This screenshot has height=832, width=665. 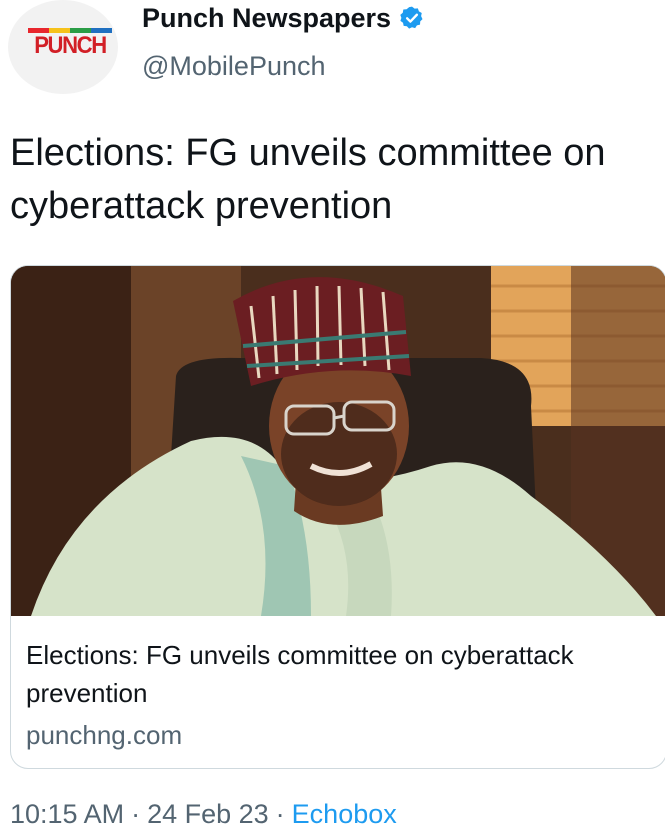 I want to click on tweet-meta: 10:15 AM · 24 Feb 23 · Echobox, so click(x=203, y=814).